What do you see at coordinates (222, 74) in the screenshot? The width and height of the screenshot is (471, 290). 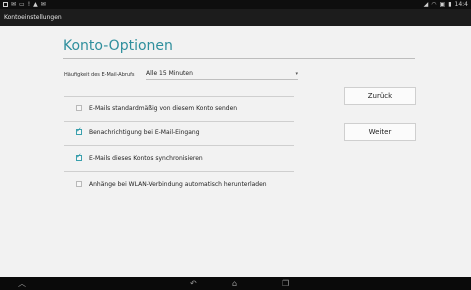 I see `frequency-select: Alle 15 Minuten ▾` at bounding box center [222, 74].